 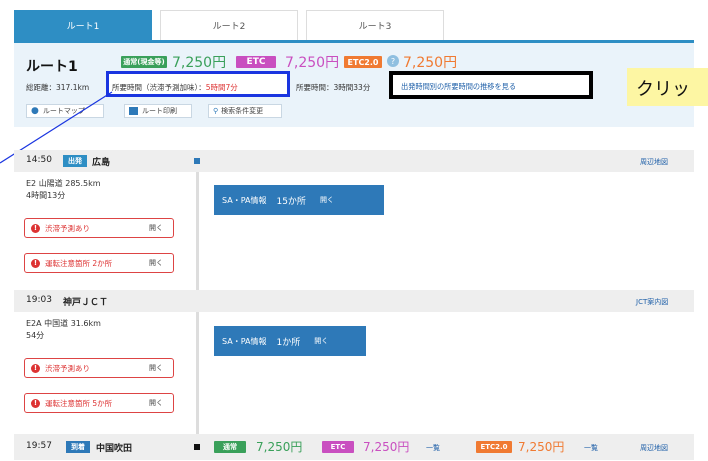 I want to click on segment2-road: E2A 中国道 31.6km, so click(x=63, y=323).